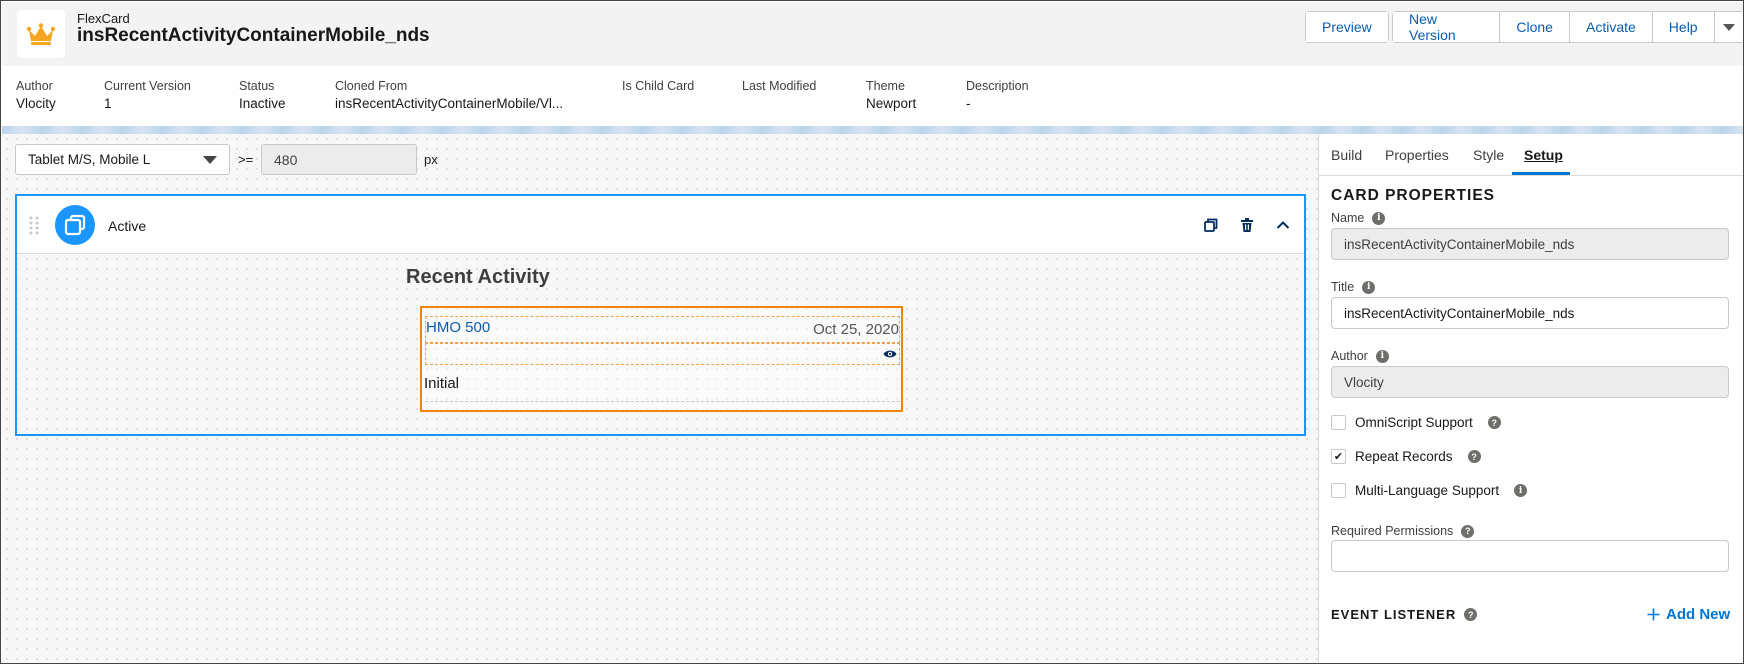 Image resolution: width=1744 pixels, height=664 pixels. I want to click on active-tab-indicator, so click(1541, 173).